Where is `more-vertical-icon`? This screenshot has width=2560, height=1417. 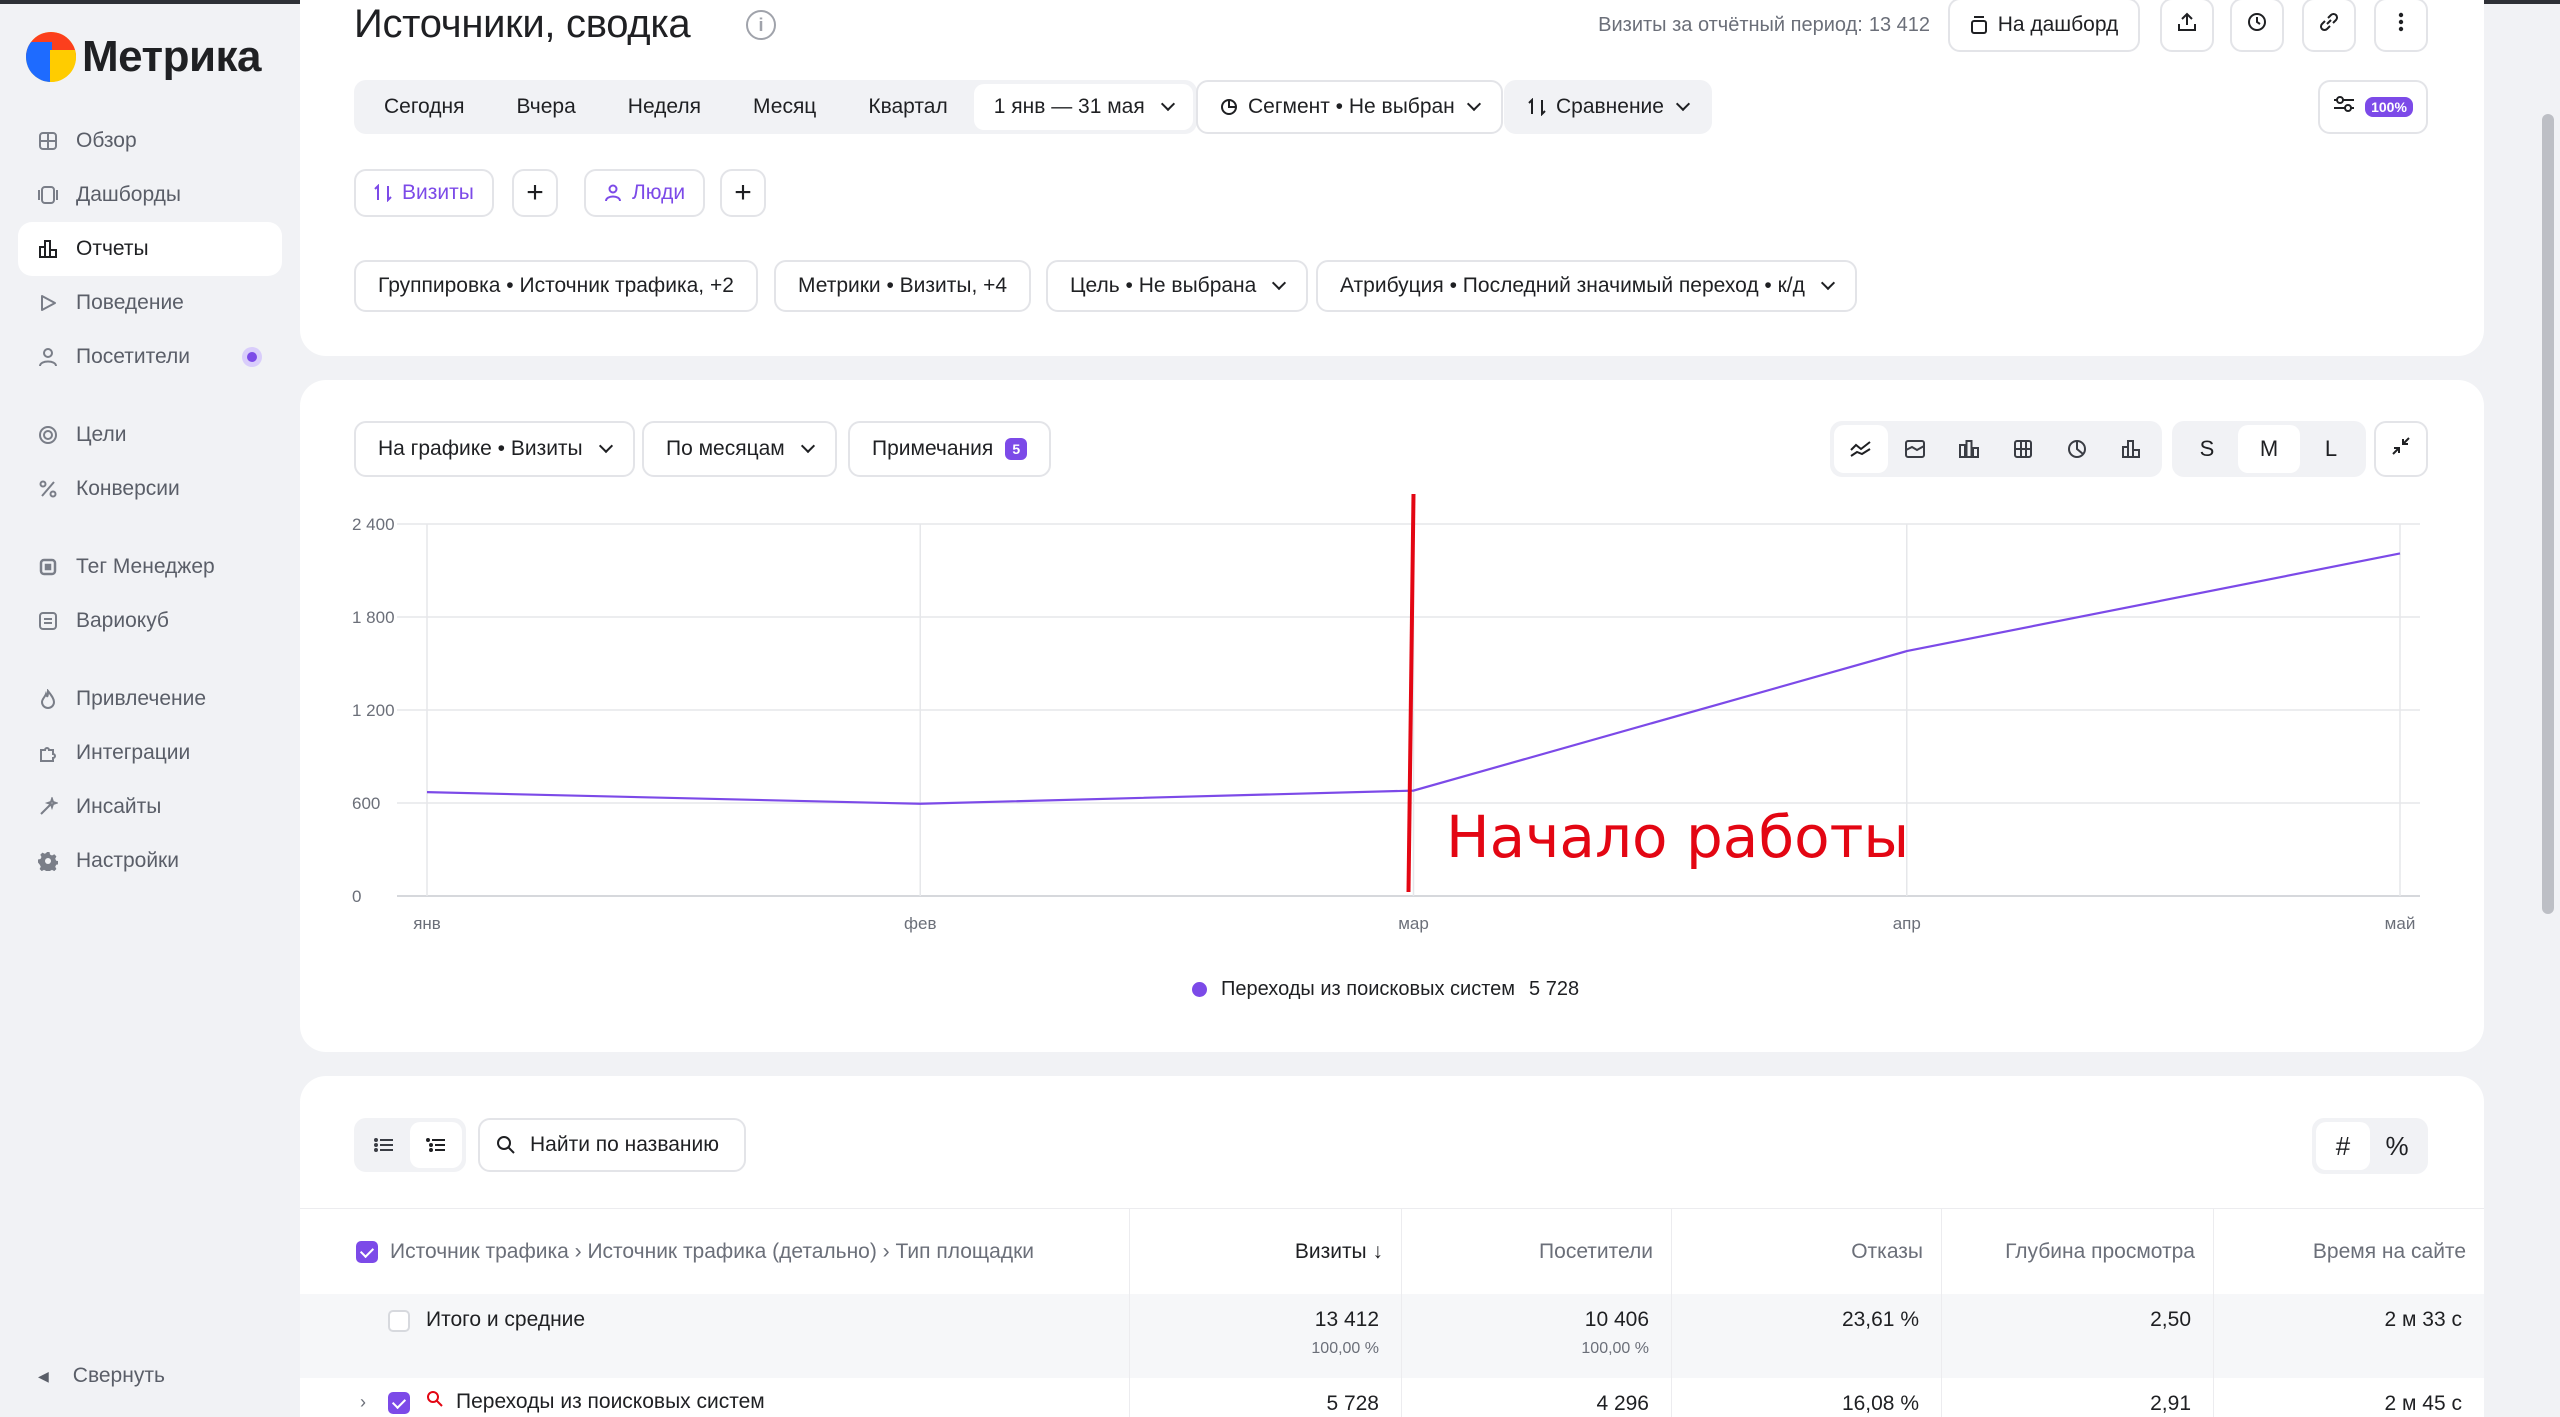
more-vertical-icon is located at coordinates (2401, 25).